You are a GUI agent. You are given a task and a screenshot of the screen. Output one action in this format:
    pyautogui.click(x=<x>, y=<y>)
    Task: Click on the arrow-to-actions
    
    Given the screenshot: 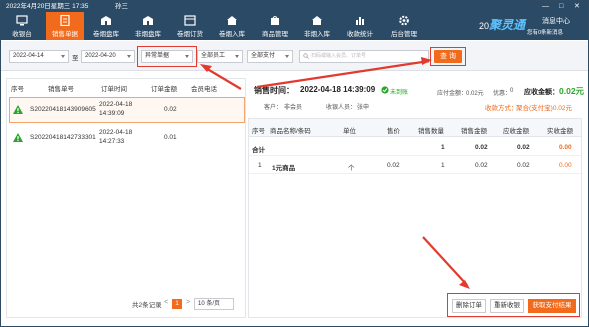 What is the action you would take?
    pyautogui.click(x=445, y=261)
    